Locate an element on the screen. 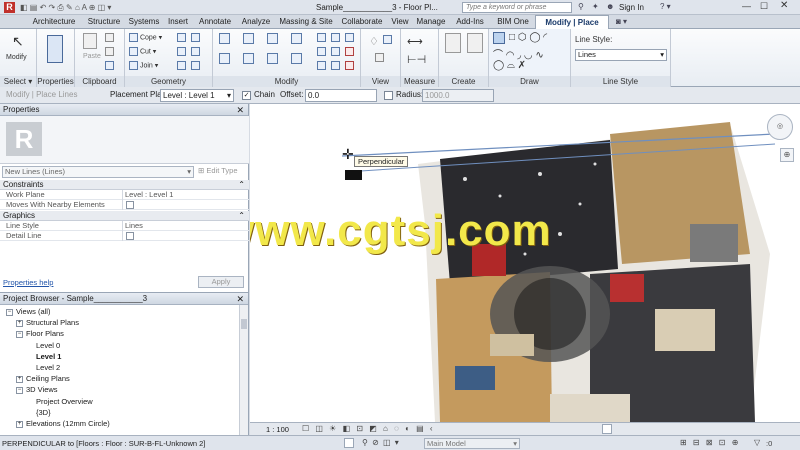 The height and width of the screenshot is (450, 800). line-tool-icon is located at coordinates (499, 38).